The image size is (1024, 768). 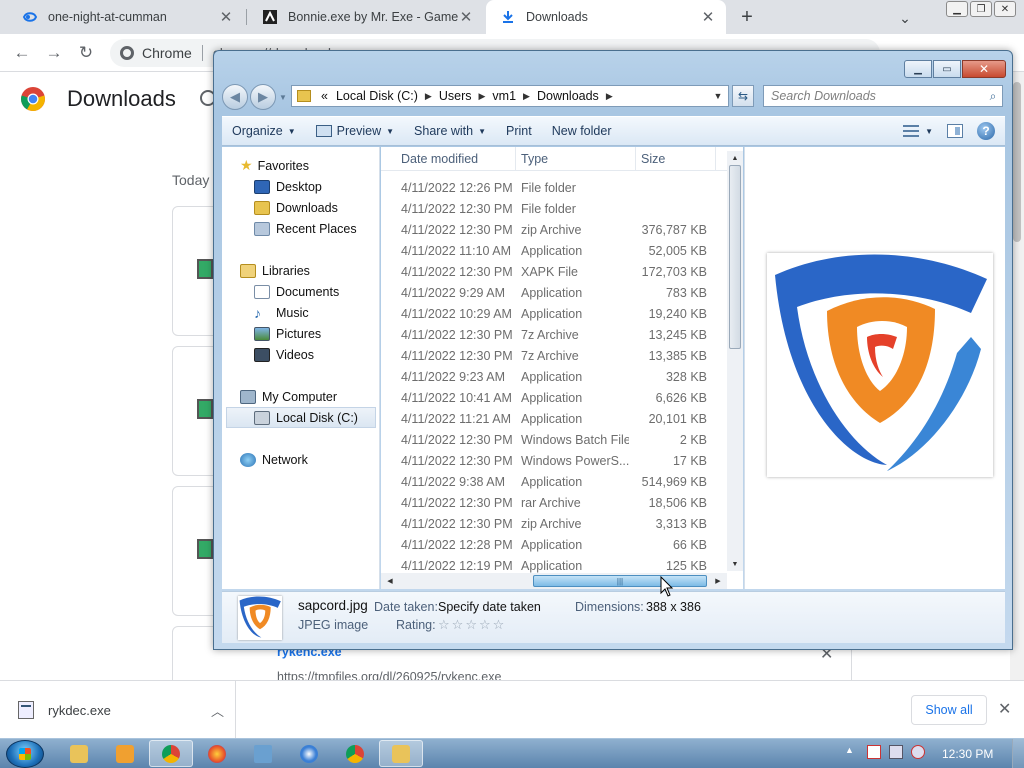 I want to click on refresh-icon: ⇆, so click(x=743, y=96).